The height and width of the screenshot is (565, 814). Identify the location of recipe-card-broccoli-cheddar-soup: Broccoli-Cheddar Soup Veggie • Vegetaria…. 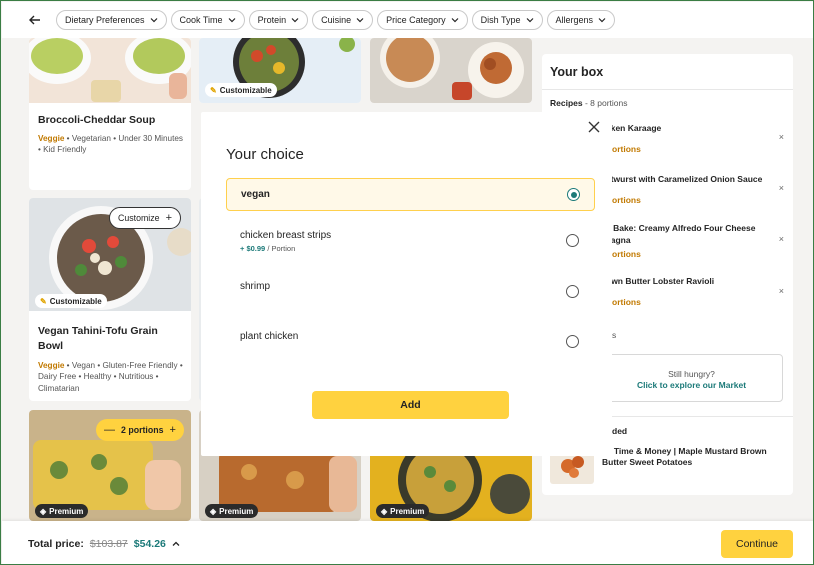
(110, 114).